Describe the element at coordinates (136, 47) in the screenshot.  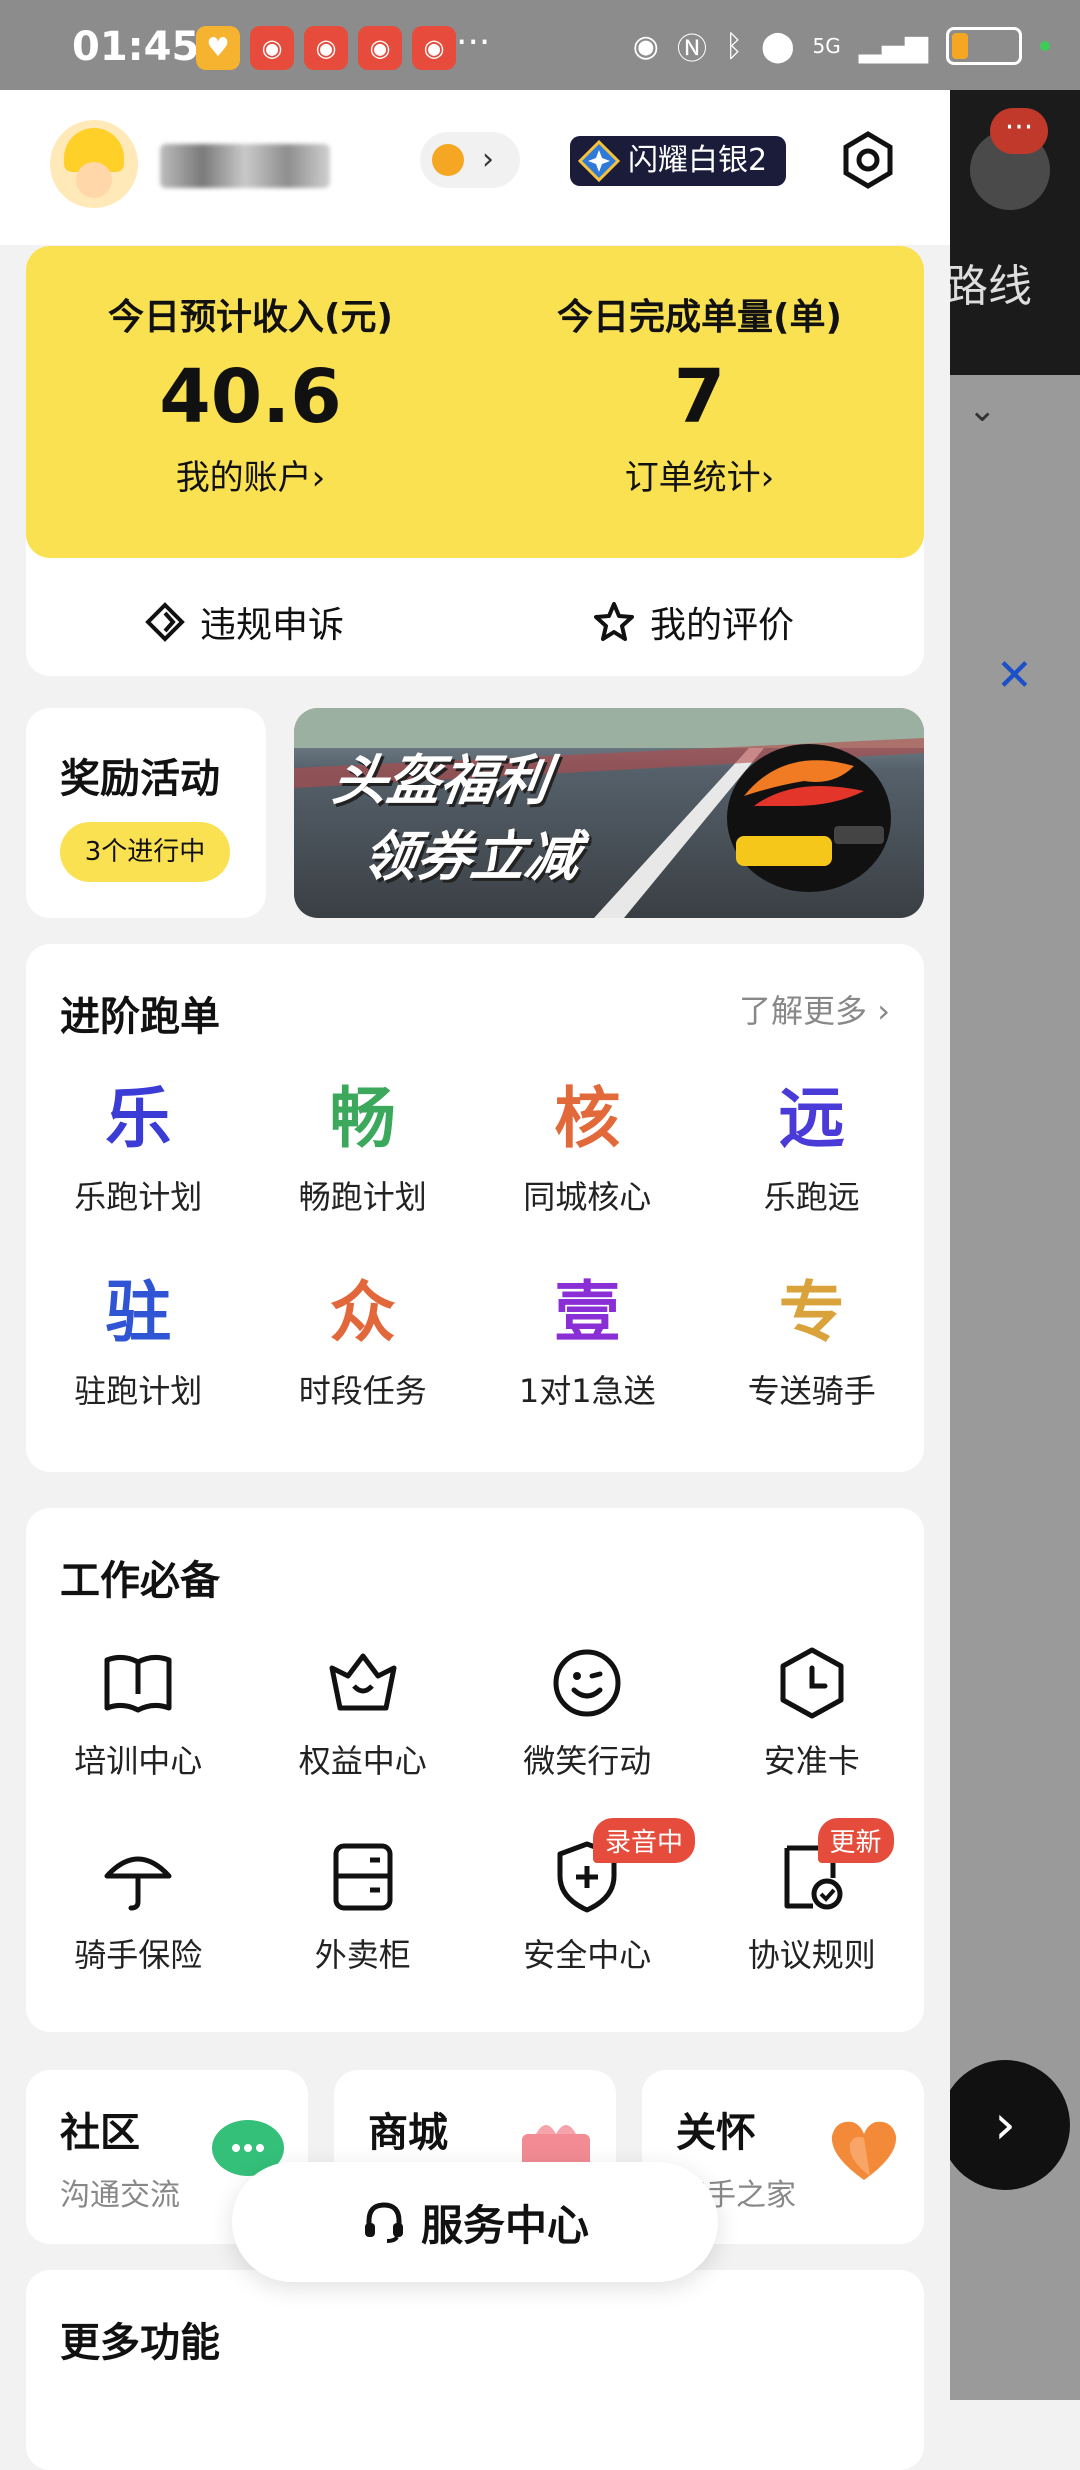
I see `clock: 01:45` at that location.